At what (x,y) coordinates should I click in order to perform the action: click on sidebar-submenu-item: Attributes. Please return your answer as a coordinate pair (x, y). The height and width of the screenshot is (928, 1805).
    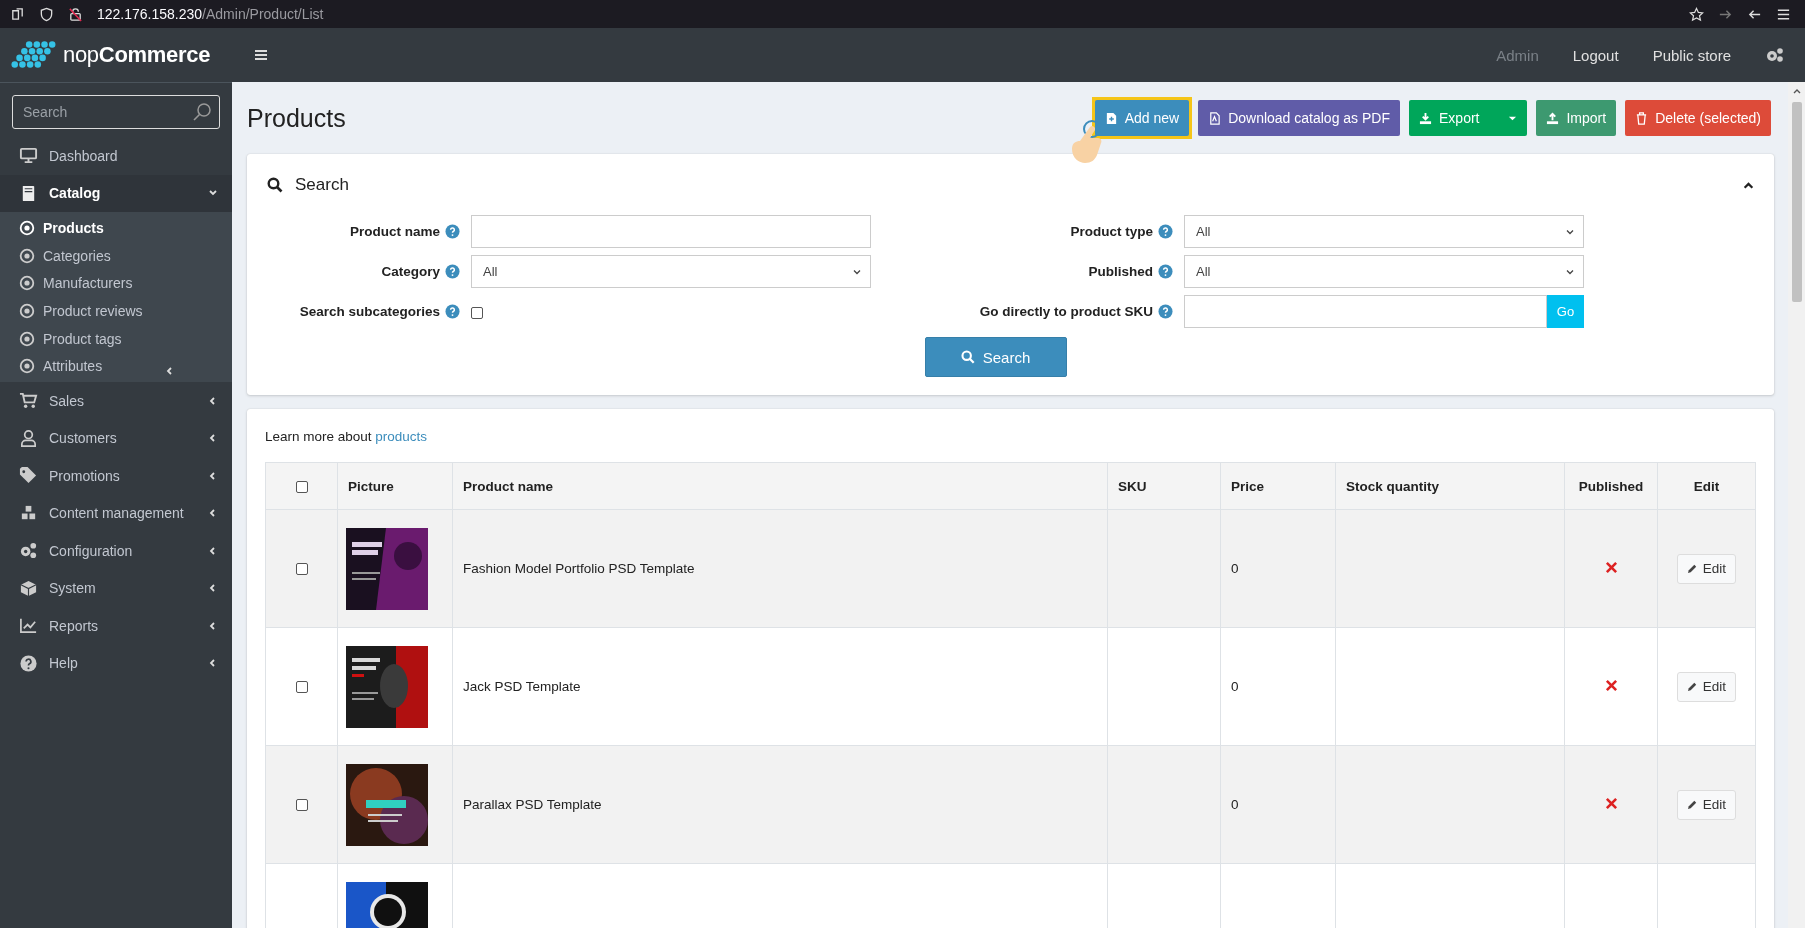
    Looking at the image, I should click on (116, 366).